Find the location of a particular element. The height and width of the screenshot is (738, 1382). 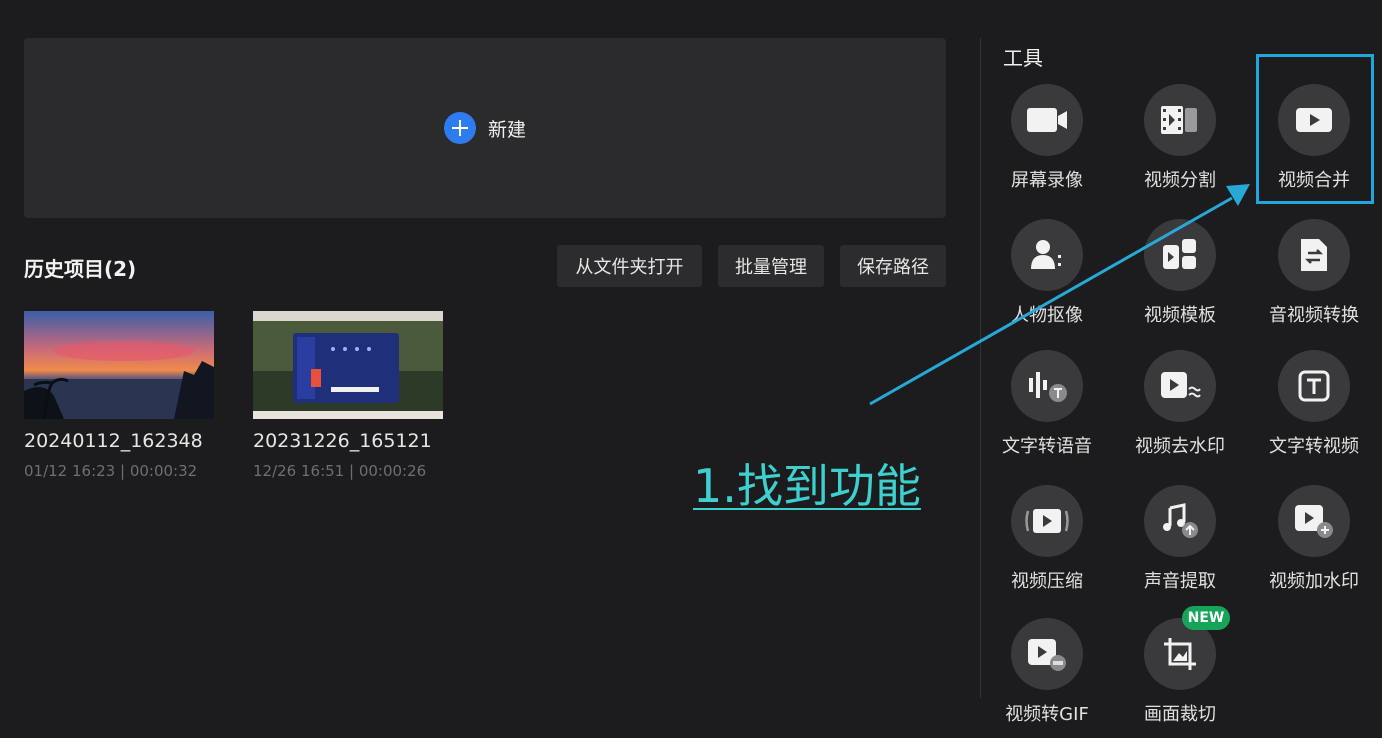

add-watermark-icon is located at coordinates (1314, 521).